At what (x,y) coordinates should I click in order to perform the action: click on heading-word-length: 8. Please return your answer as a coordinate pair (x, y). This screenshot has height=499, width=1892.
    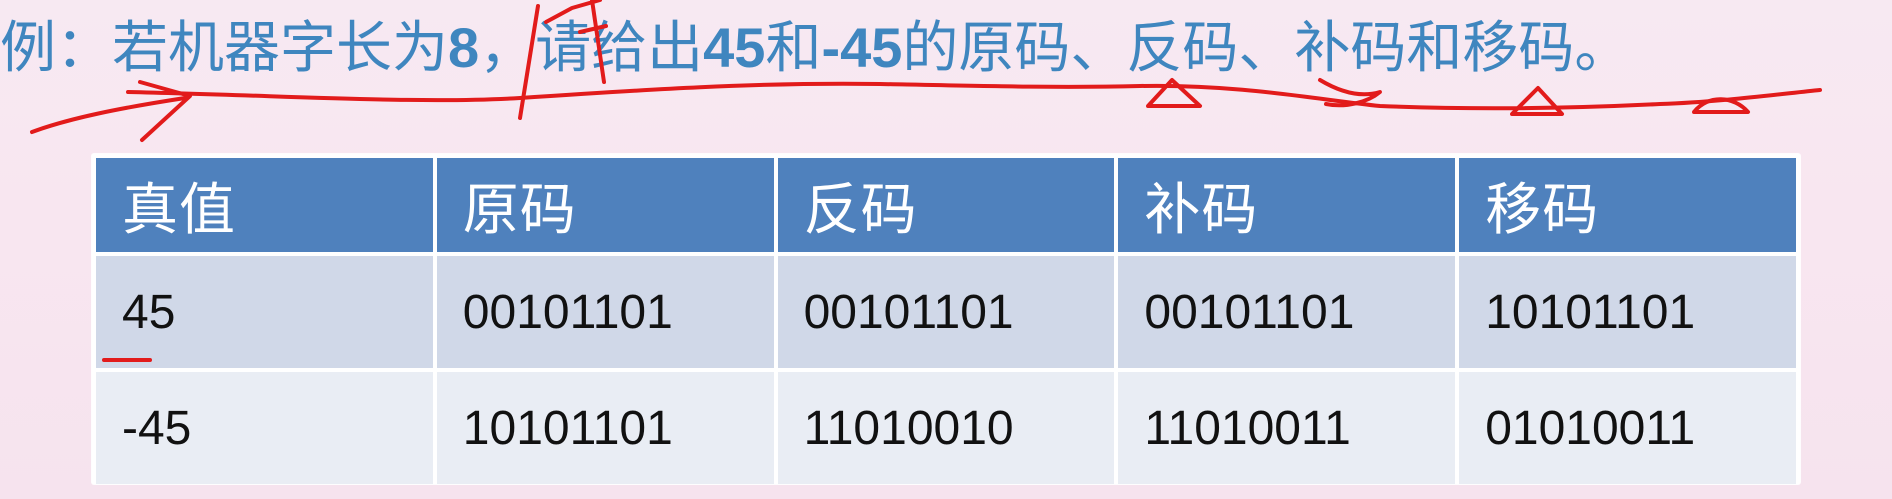
    Looking at the image, I should click on (464, 47).